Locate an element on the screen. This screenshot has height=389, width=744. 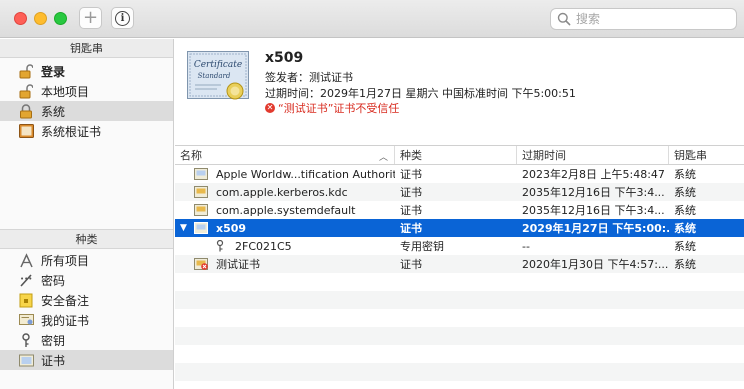
sidebar-item-label: 我的证书 is located at coordinates (65, 320).